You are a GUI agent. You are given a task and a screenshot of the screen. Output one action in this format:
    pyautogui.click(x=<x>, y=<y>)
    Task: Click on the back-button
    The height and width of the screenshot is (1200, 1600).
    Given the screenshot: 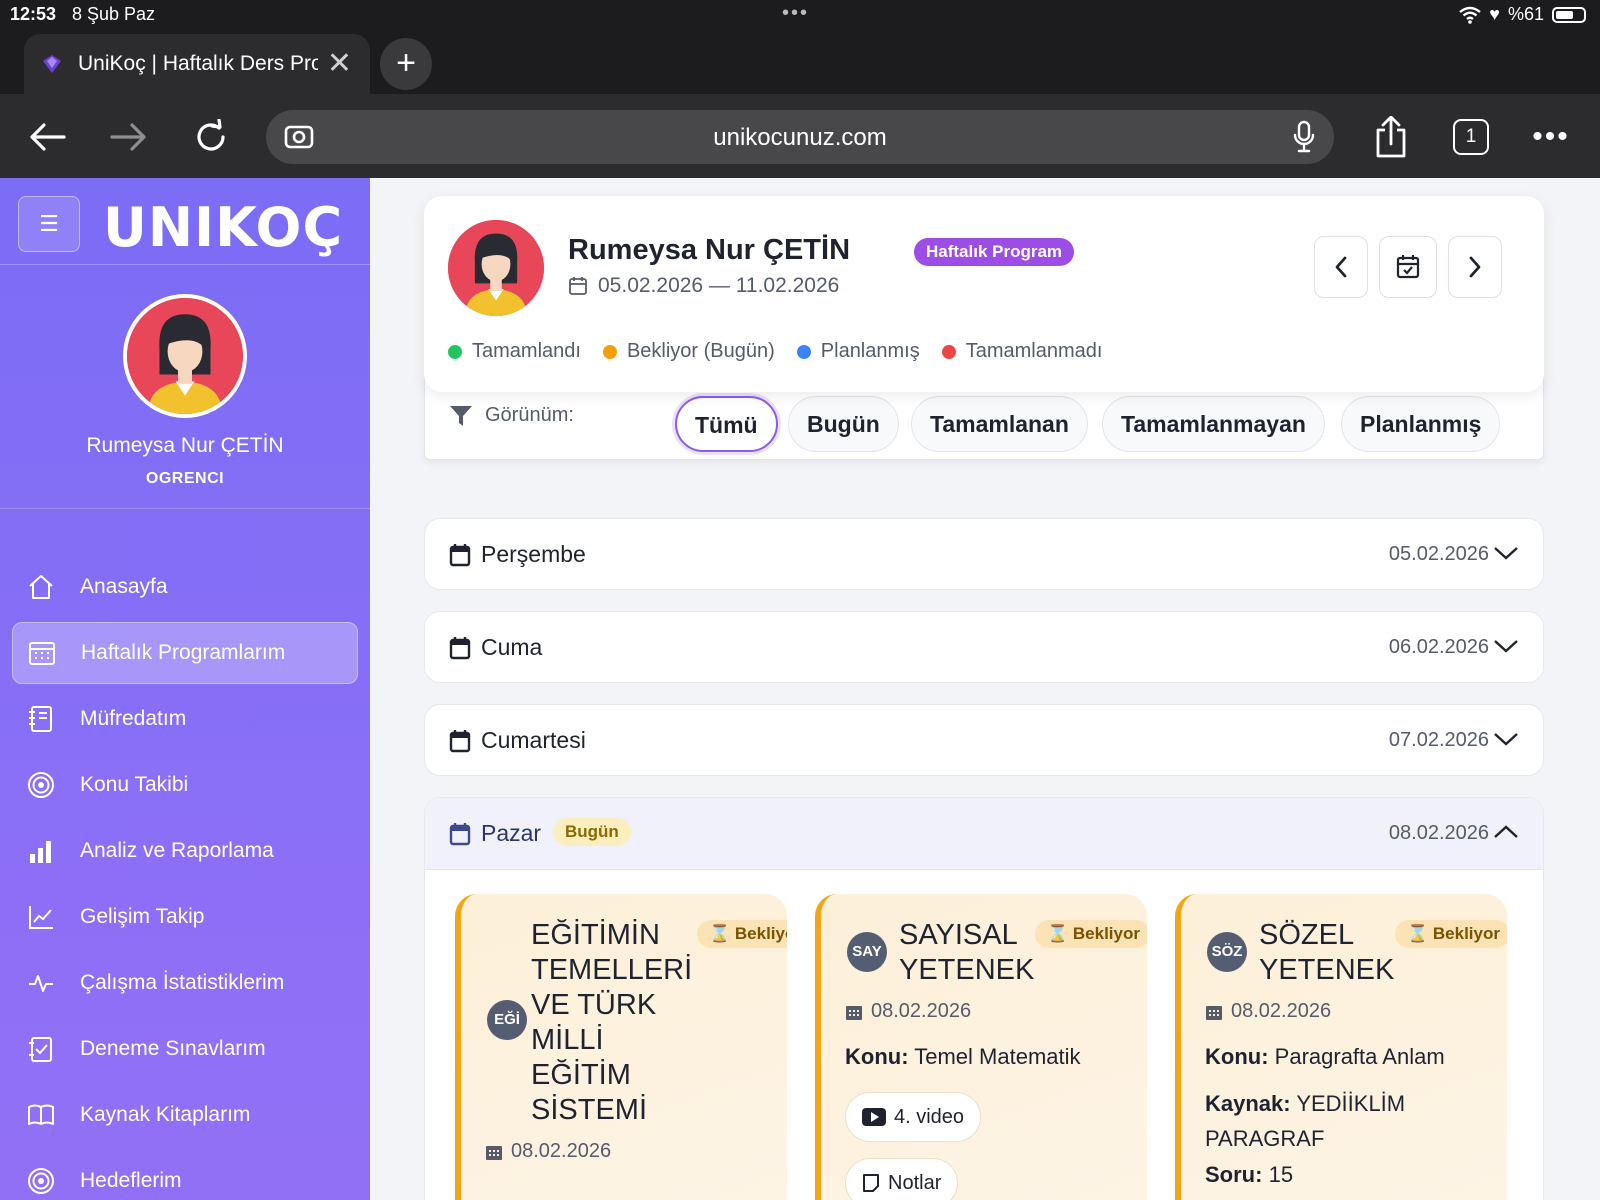 What is the action you would take?
    pyautogui.click(x=47, y=137)
    